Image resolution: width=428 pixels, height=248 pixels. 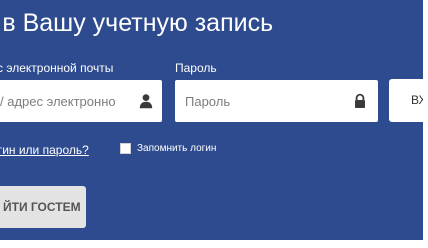 What do you see at coordinates (265, 101) in the screenshot?
I see `password-input` at bounding box center [265, 101].